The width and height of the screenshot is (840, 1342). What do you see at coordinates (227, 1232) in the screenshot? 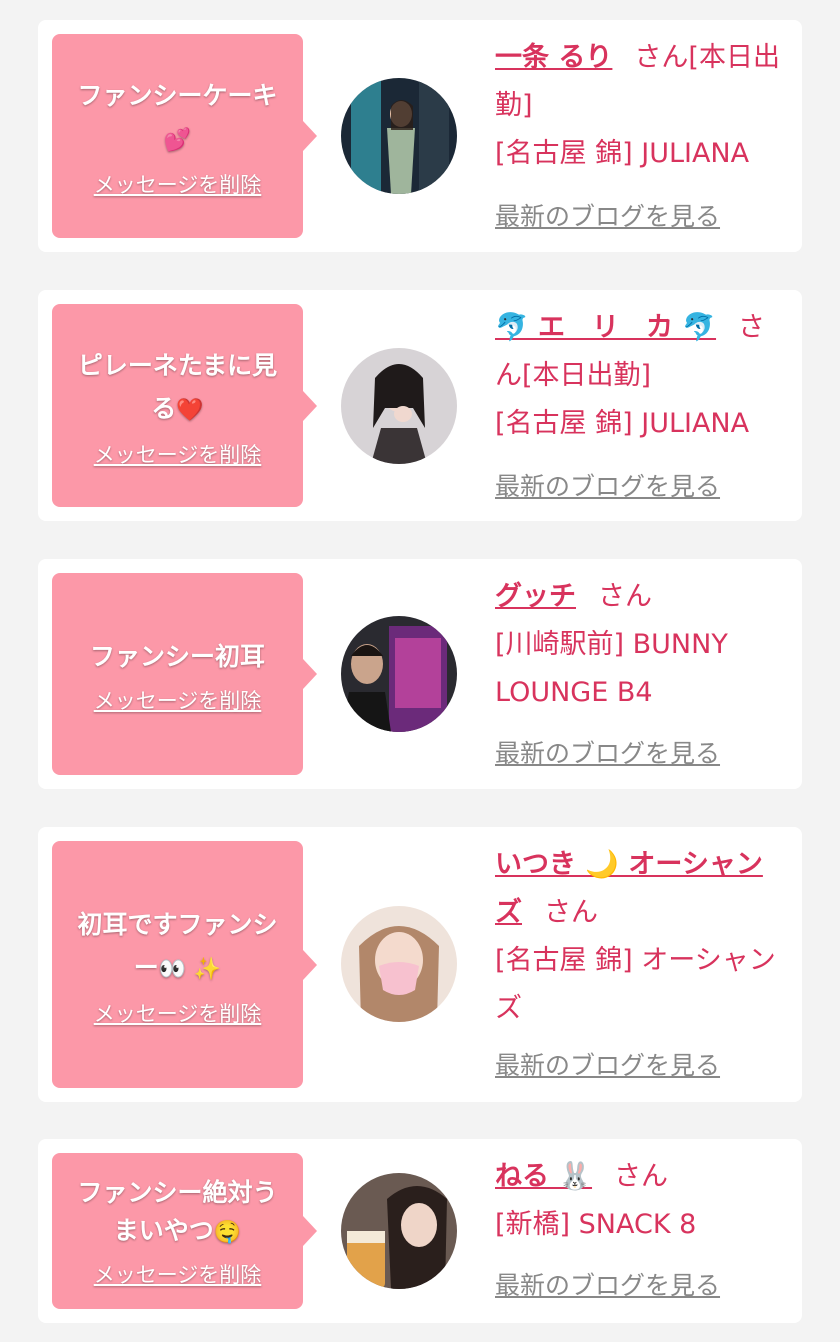
I see `drooling-face-icon: 🤤` at bounding box center [227, 1232].